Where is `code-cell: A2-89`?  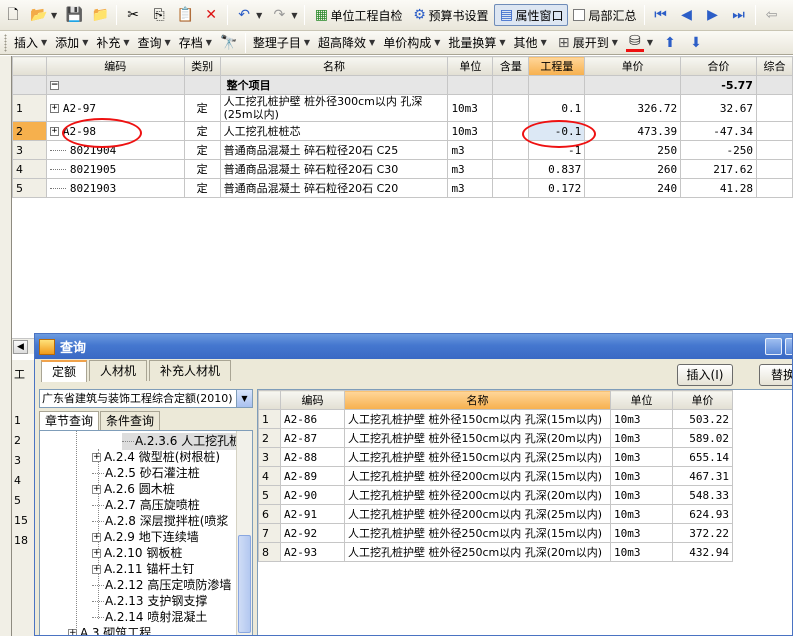 code-cell: A2-89 is located at coordinates (312, 476).